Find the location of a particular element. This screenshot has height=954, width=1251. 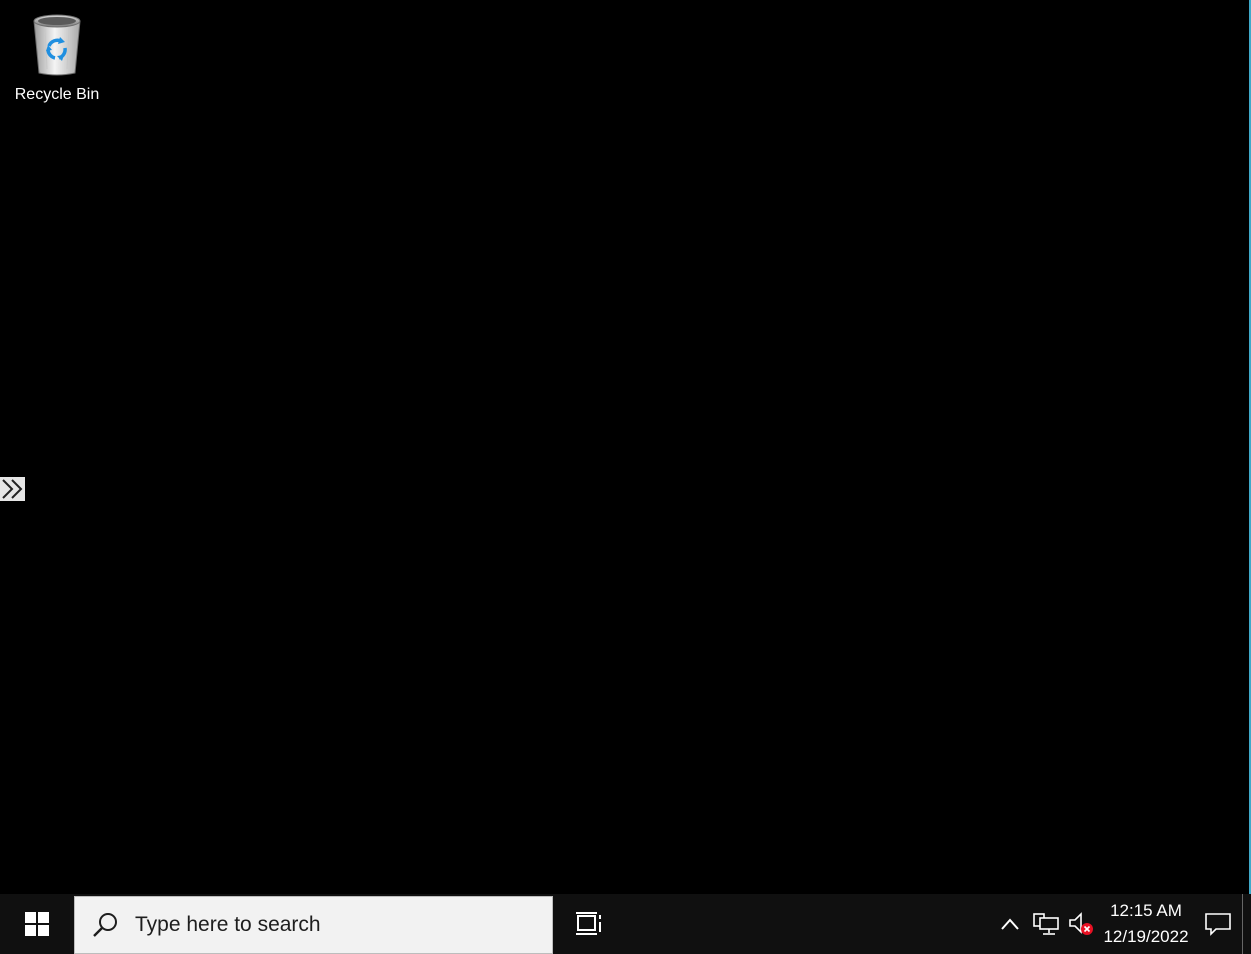

system-tray: 12:15 AM 12/19/2022 is located at coordinates (1121, 924).